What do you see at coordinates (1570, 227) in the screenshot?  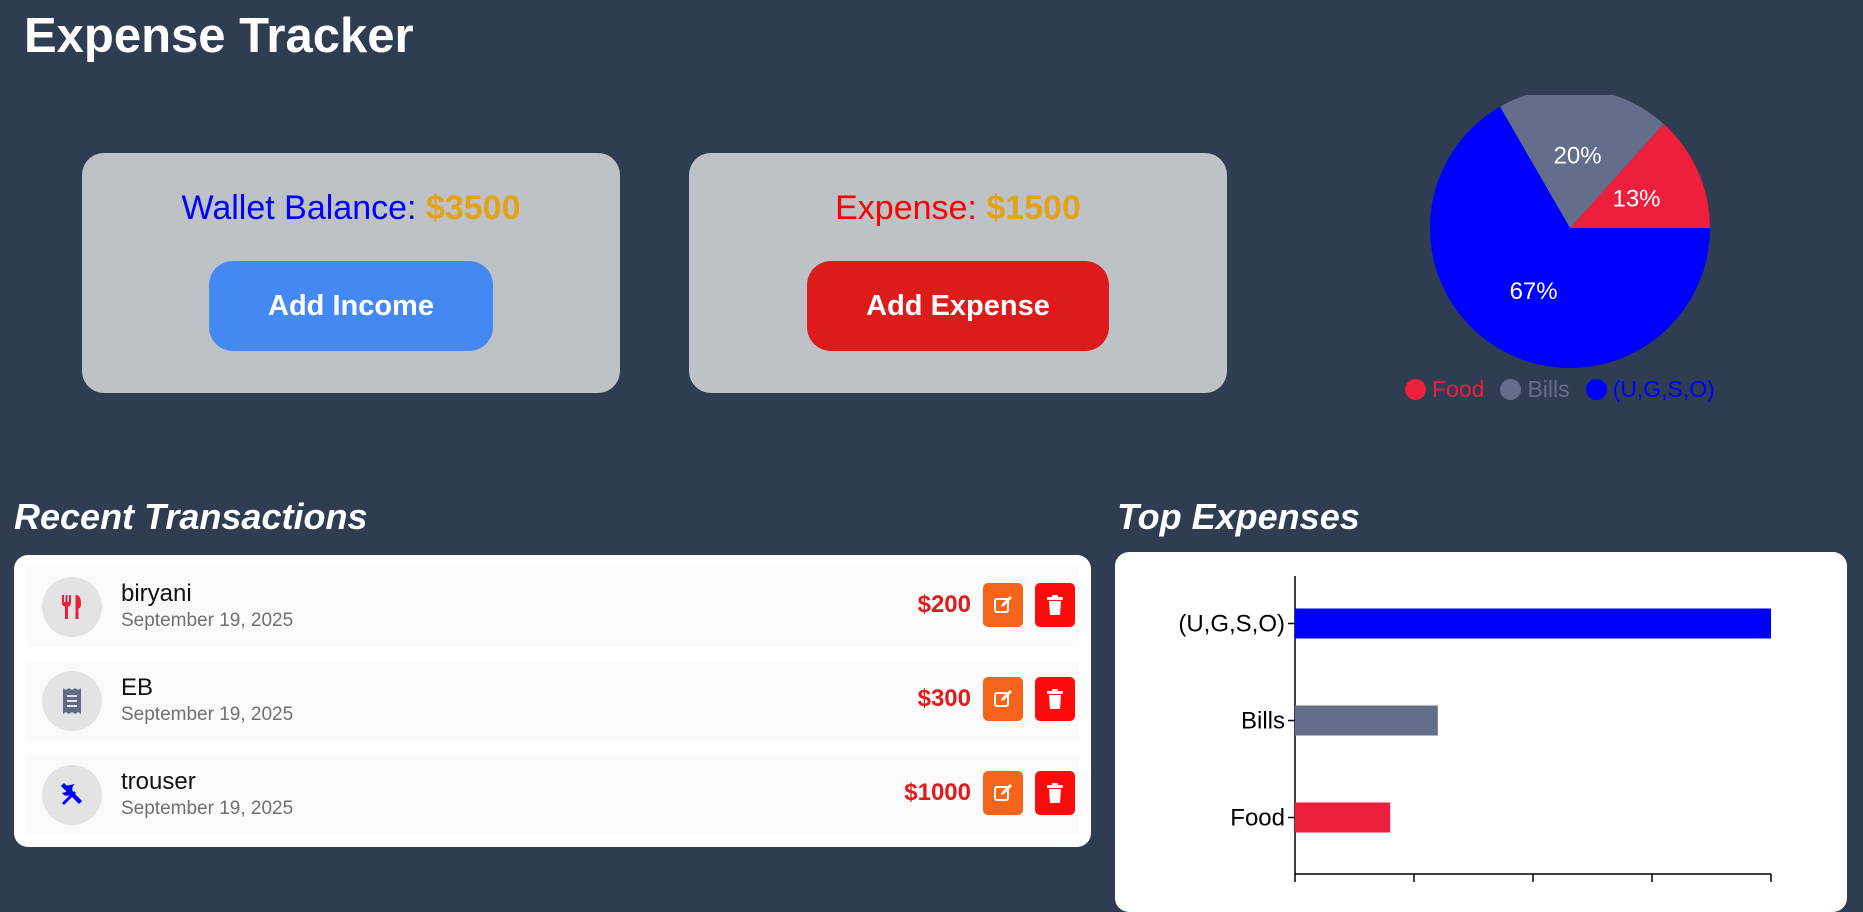 I see `pie-svg: 13% 20% 67%` at bounding box center [1570, 227].